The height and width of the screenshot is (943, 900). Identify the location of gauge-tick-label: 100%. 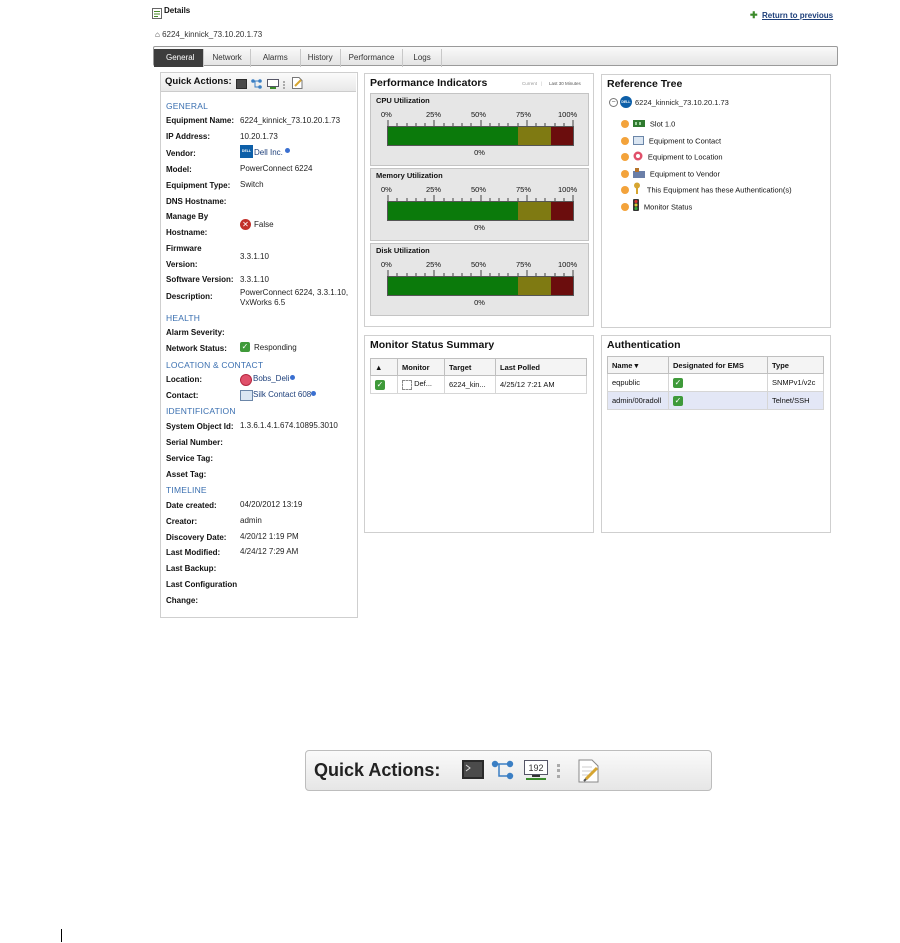
(568, 189).